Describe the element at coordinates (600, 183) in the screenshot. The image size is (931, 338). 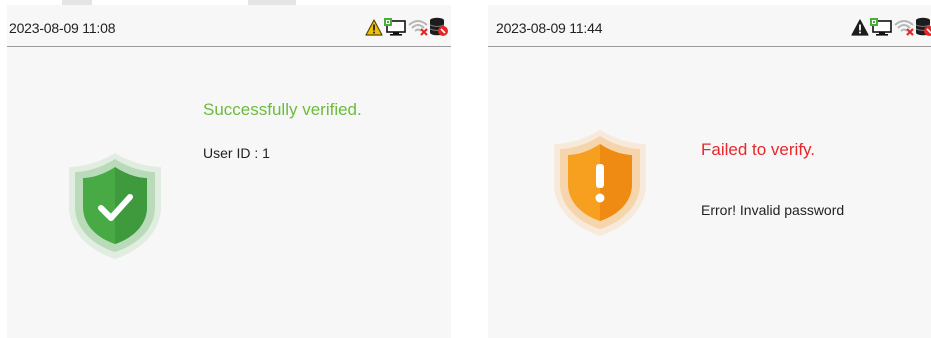
I see `shield-exclamation-icon` at that location.